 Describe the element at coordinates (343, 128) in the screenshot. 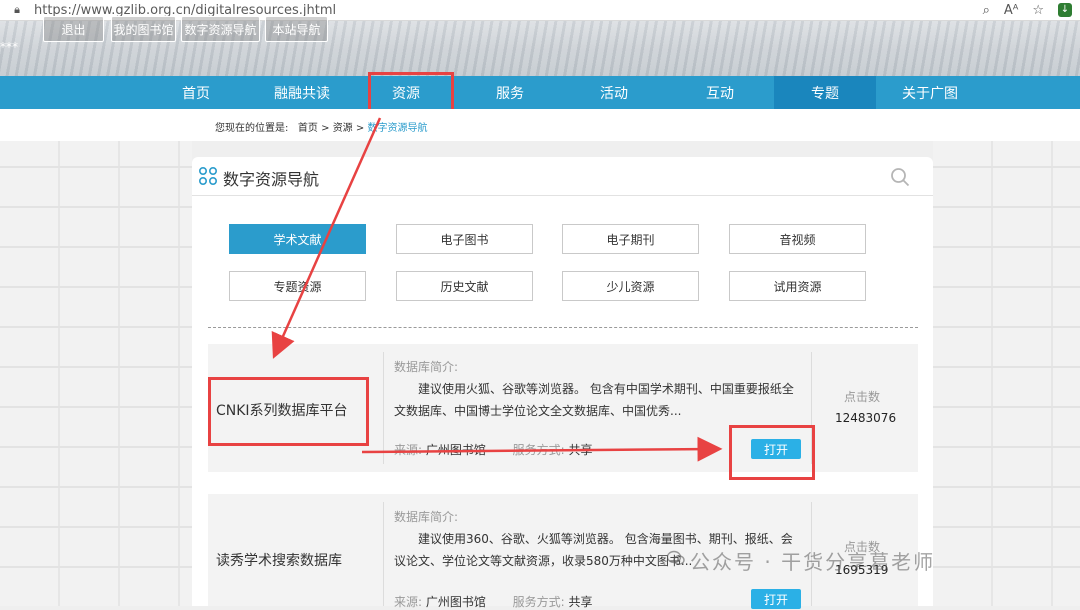

I see `breadcrumb-resource: 资源` at that location.